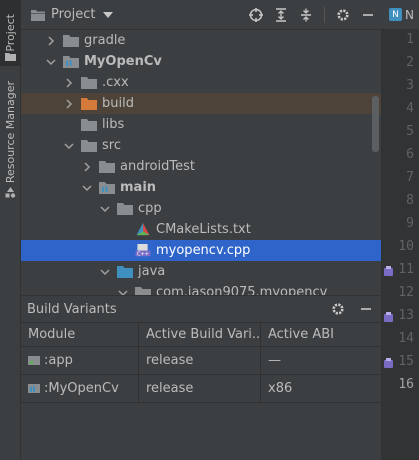 This screenshot has width=419, height=460. What do you see at coordinates (321, 360) in the screenshot?
I see `abi-cell: —` at bounding box center [321, 360].